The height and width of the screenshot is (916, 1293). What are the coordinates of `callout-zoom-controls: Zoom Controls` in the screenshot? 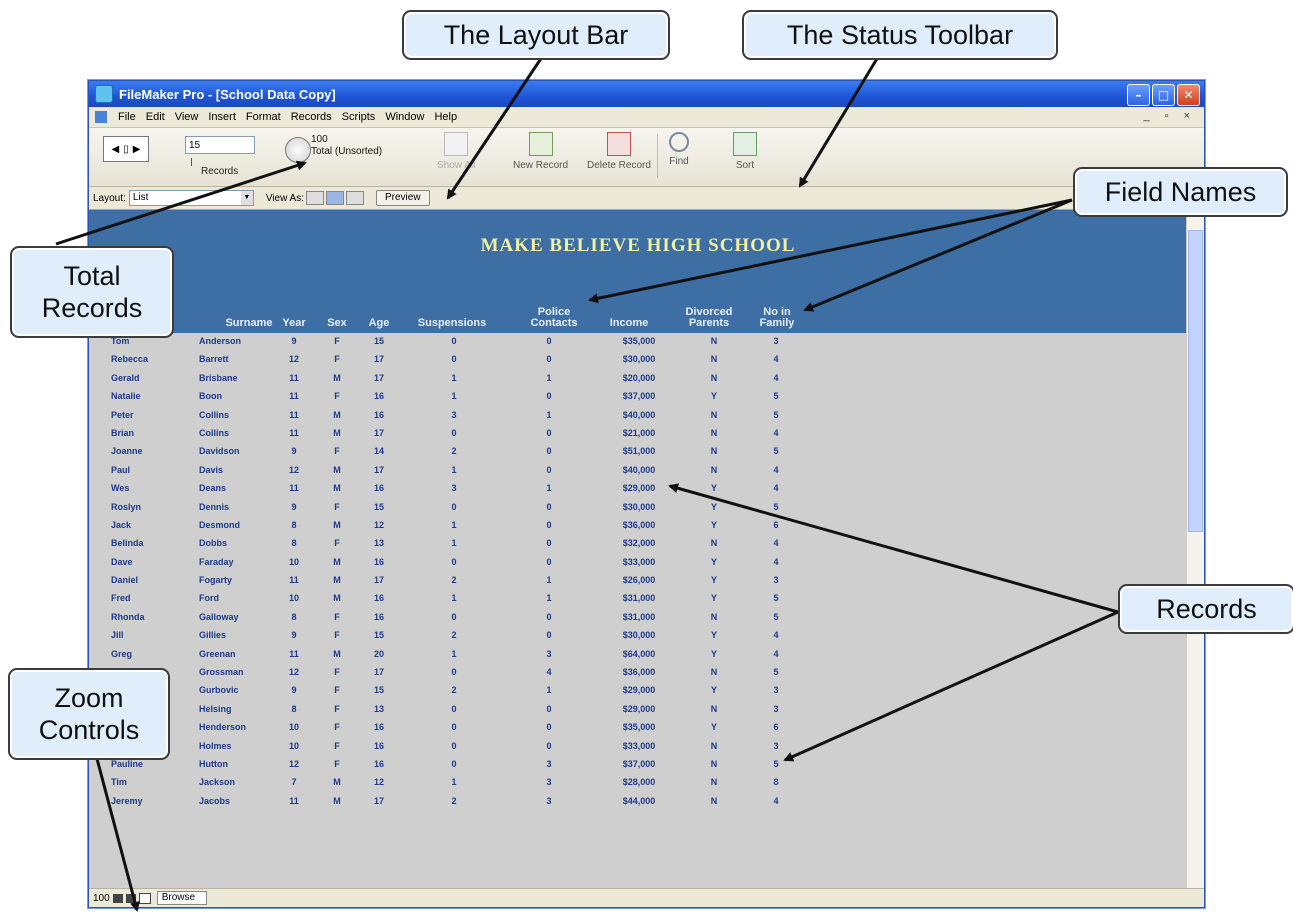 It's located at (89, 714).